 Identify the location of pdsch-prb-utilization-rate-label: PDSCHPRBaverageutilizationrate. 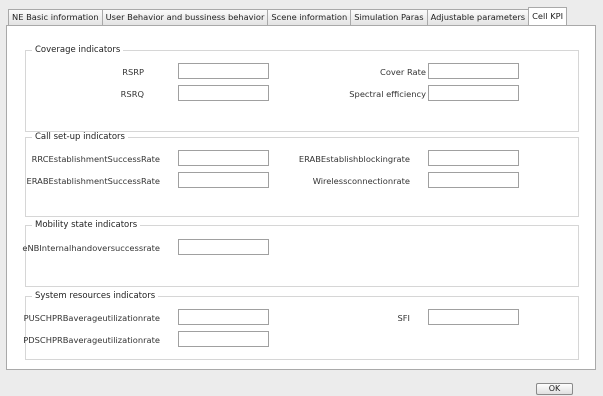
(91, 340).